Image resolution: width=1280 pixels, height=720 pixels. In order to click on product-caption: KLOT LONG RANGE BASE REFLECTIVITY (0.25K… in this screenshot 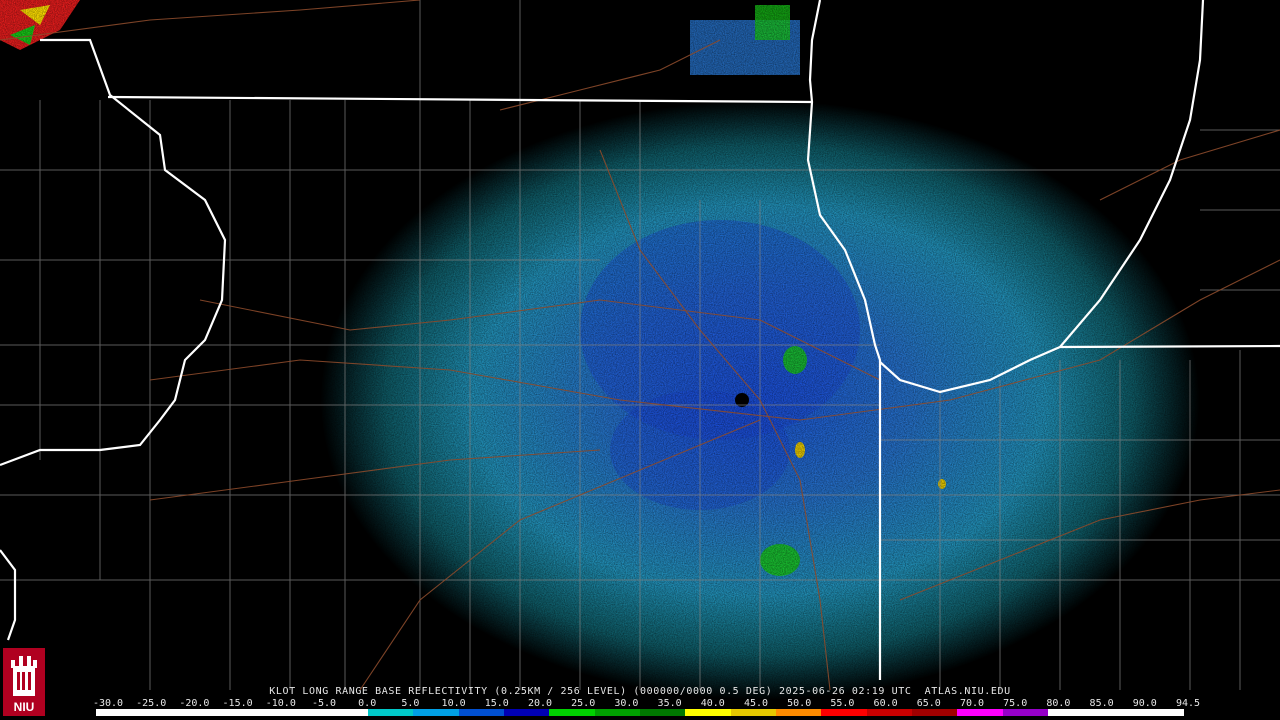, I will do `click(640, 691)`.